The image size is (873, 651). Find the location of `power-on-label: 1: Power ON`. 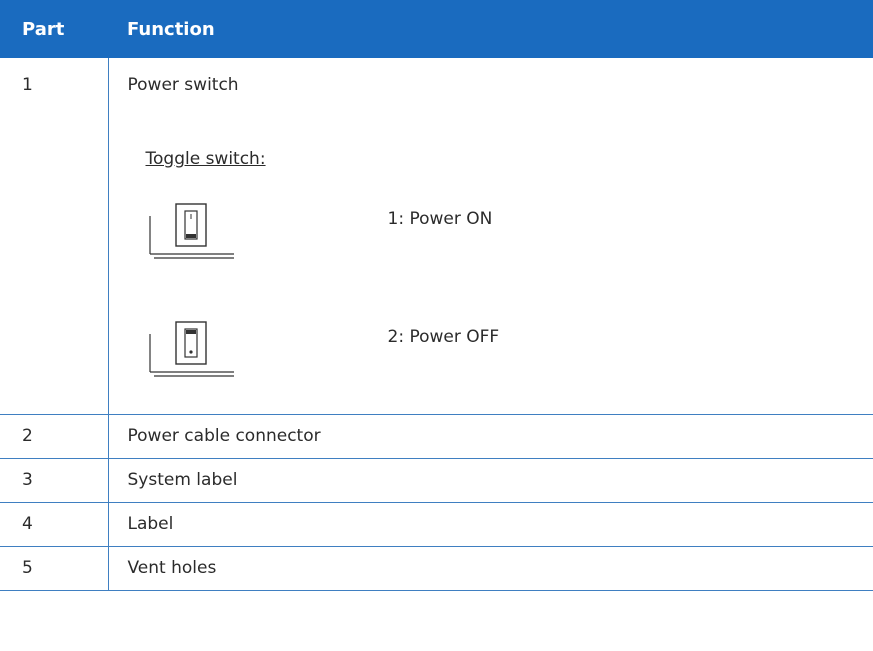

power-on-label: 1: Power ON is located at coordinates (440, 219).